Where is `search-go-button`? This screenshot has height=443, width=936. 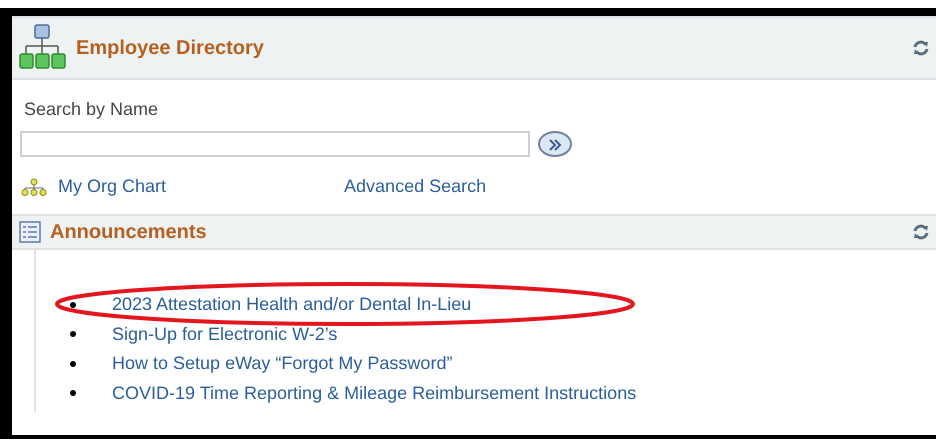 search-go-button is located at coordinates (555, 144).